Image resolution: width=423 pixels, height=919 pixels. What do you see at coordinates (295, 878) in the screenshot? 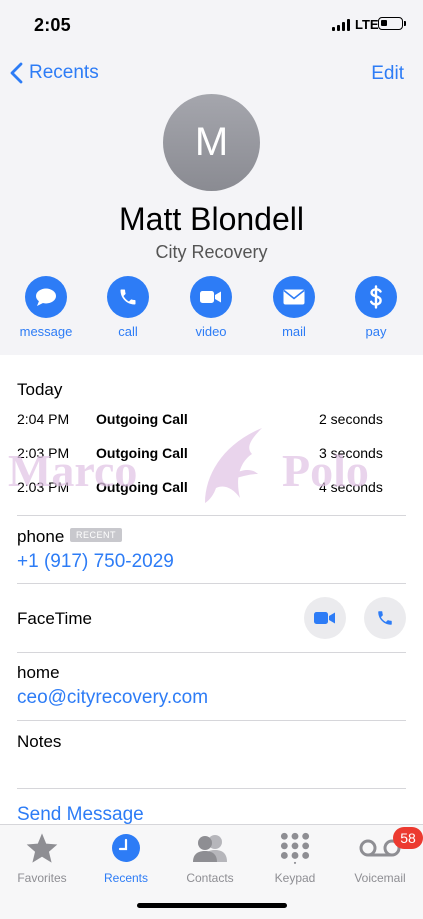
I see `tab-label: Keypad` at bounding box center [295, 878].